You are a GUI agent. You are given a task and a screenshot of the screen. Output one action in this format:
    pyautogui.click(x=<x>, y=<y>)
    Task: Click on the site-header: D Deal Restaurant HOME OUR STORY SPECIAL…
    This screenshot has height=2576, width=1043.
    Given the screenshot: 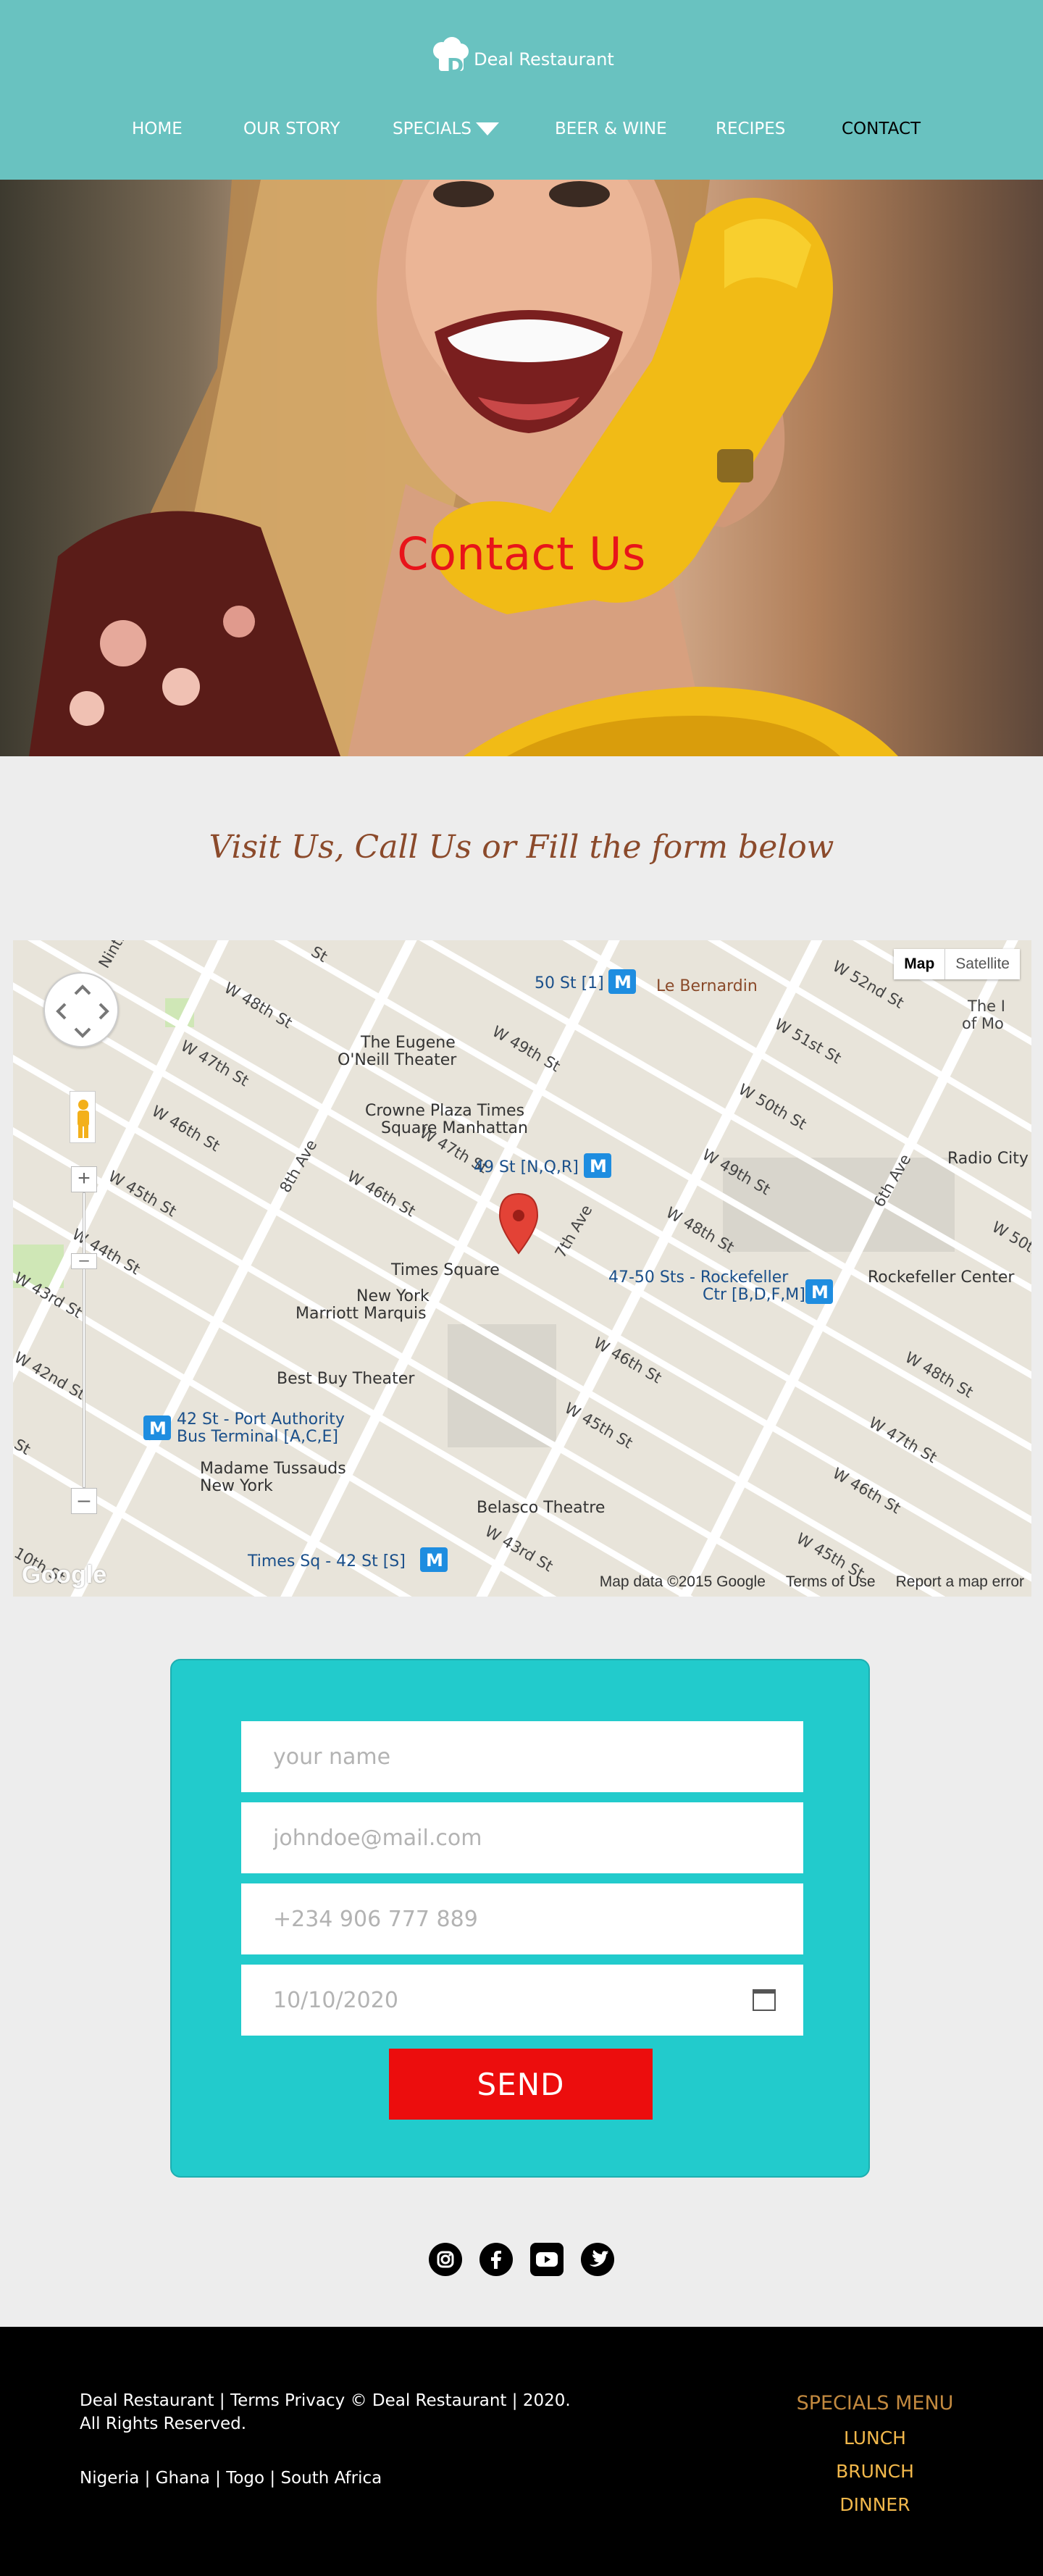 What is the action you would take?
    pyautogui.click(x=521, y=90)
    